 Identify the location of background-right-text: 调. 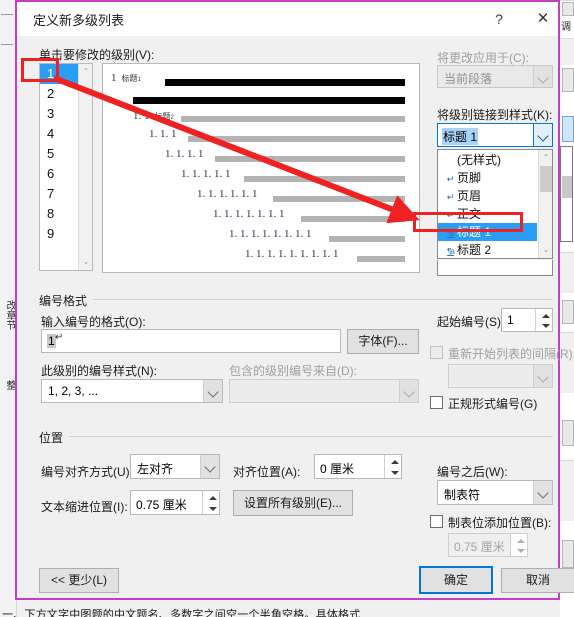
(566, 27).